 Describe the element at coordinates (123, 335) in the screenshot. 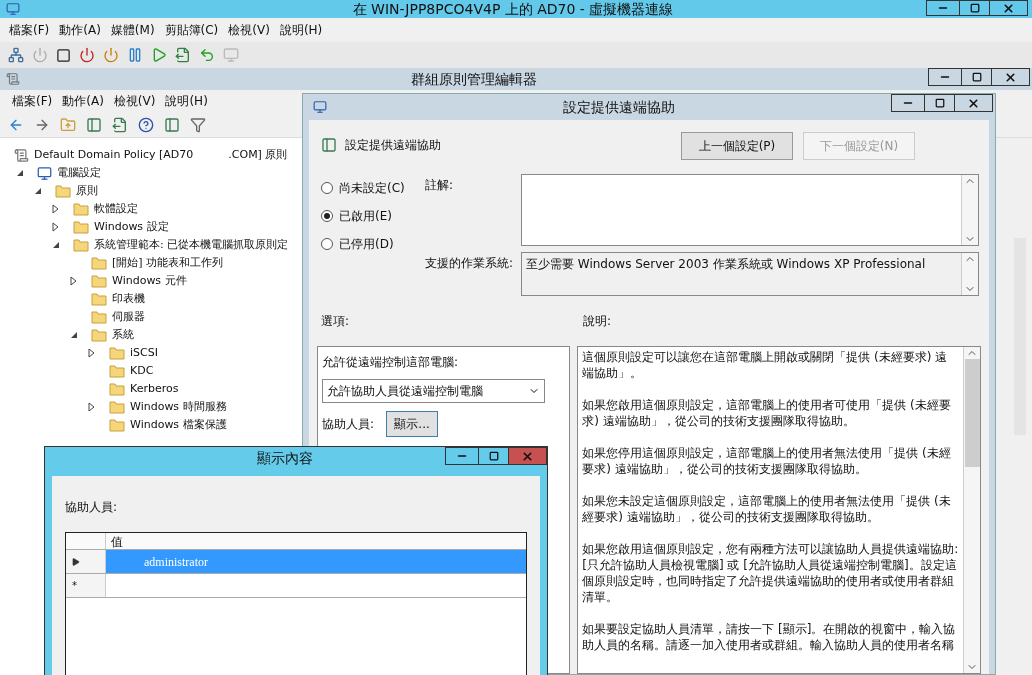

I see `tree-item: 系統` at that location.